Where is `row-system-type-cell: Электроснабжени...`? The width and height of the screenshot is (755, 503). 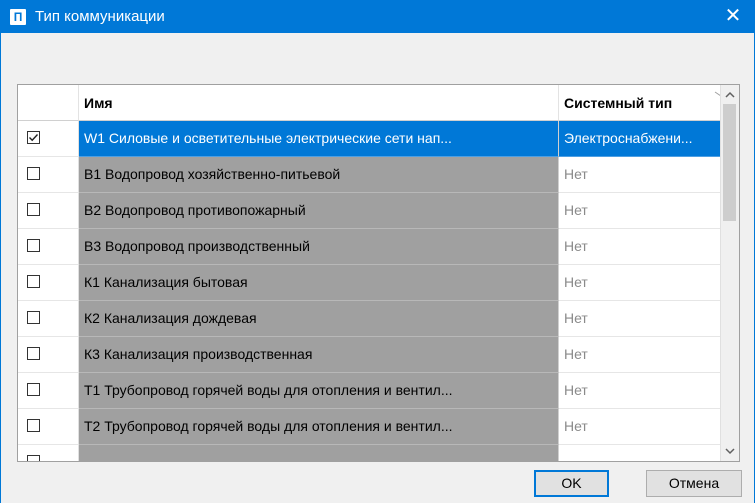
row-system-type-cell: Электроснабжени... is located at coordinates (639, 139).